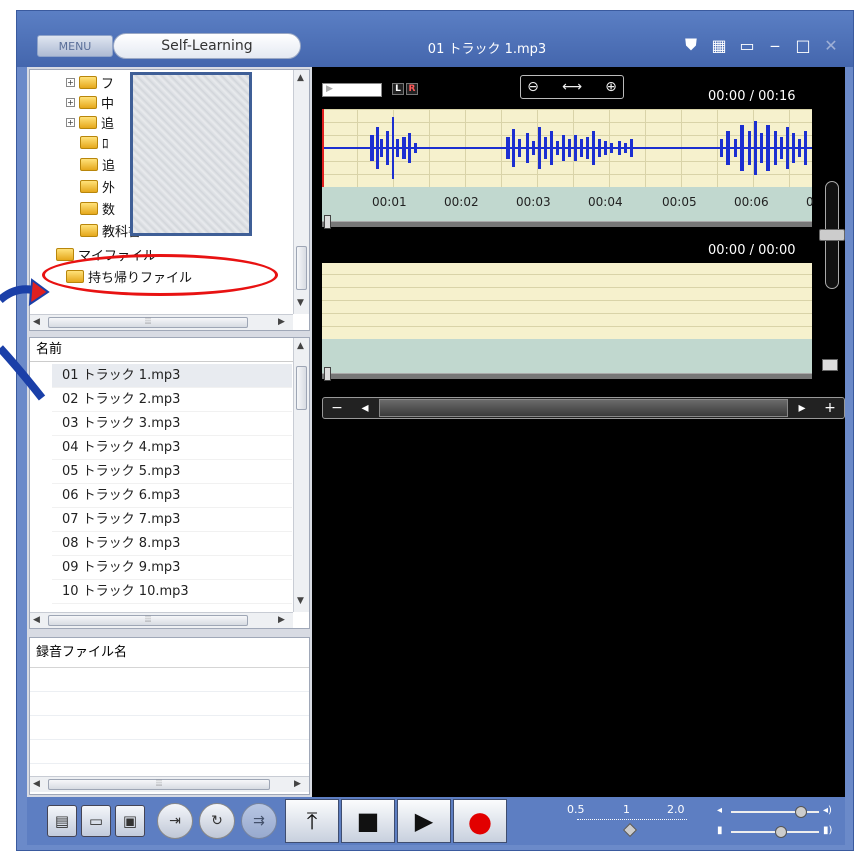 This screenshot has width=854, height=851. I want to click on mode-selector: Self-Learning, so click(207, 46).